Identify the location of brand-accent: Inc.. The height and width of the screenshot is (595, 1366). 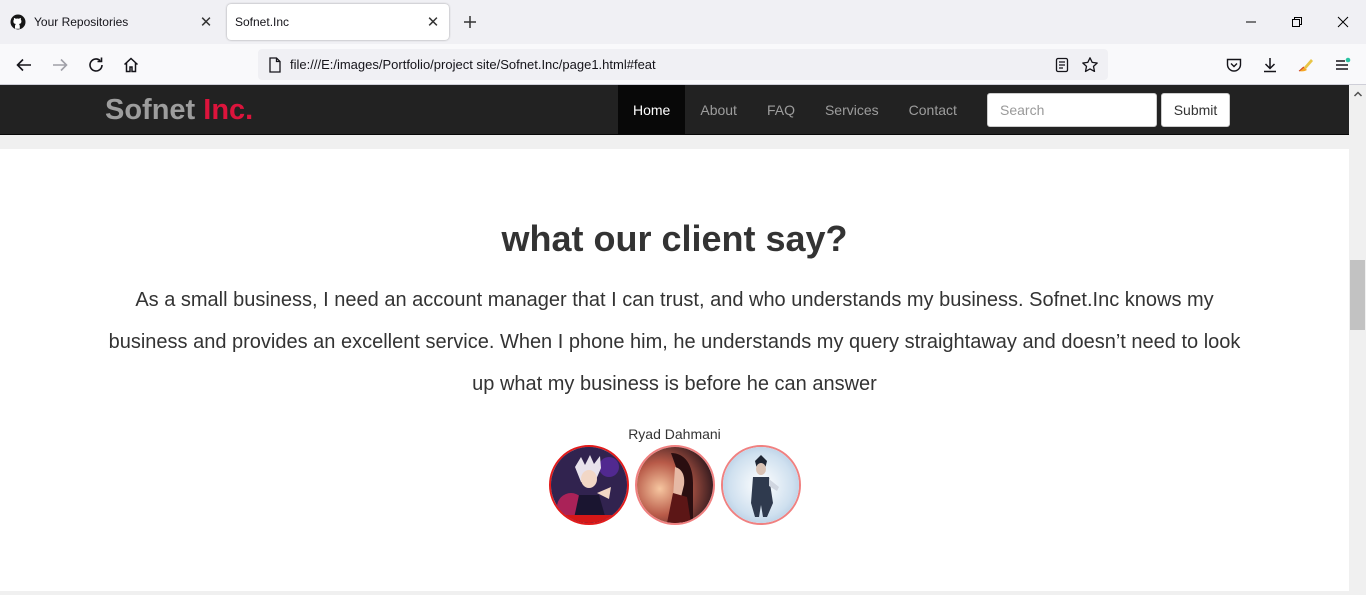
(228, 110).